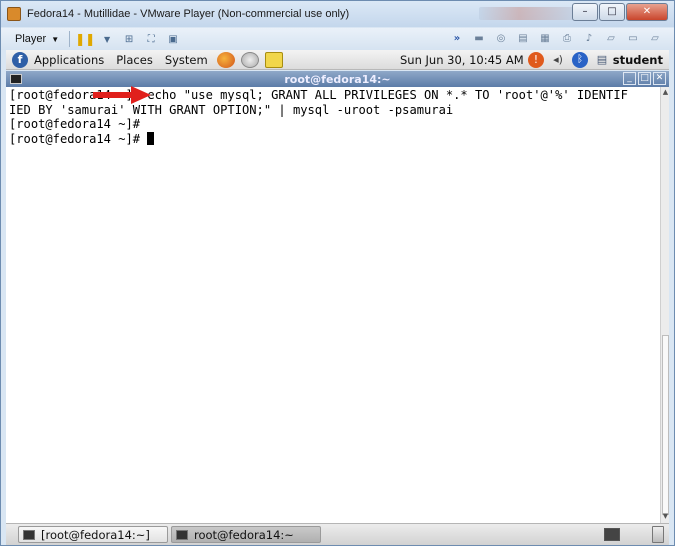  I want to click on terminal-scrollbar: ▲ ▼, so click(664, 305).